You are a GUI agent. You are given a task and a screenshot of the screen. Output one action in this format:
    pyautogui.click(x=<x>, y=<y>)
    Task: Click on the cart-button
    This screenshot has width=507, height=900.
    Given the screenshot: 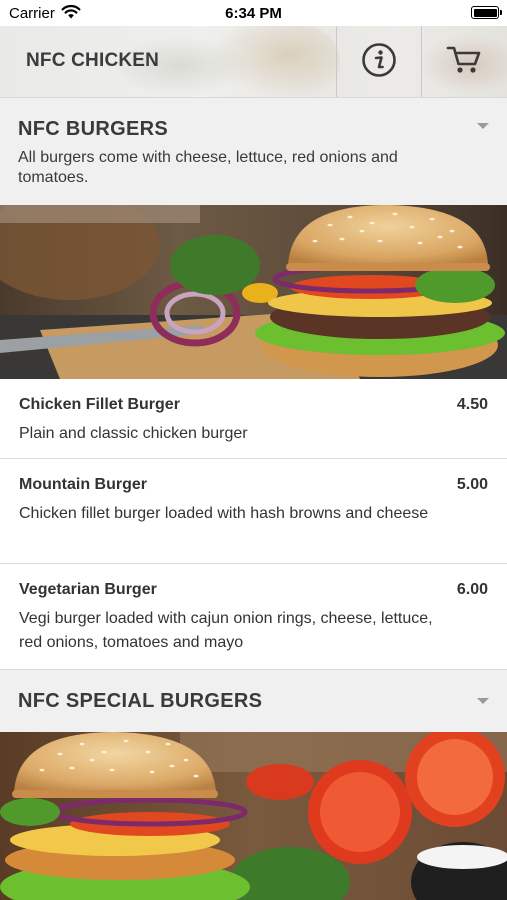 What is the action you would take?
    pyautogui.click(x=464, y=61)
    